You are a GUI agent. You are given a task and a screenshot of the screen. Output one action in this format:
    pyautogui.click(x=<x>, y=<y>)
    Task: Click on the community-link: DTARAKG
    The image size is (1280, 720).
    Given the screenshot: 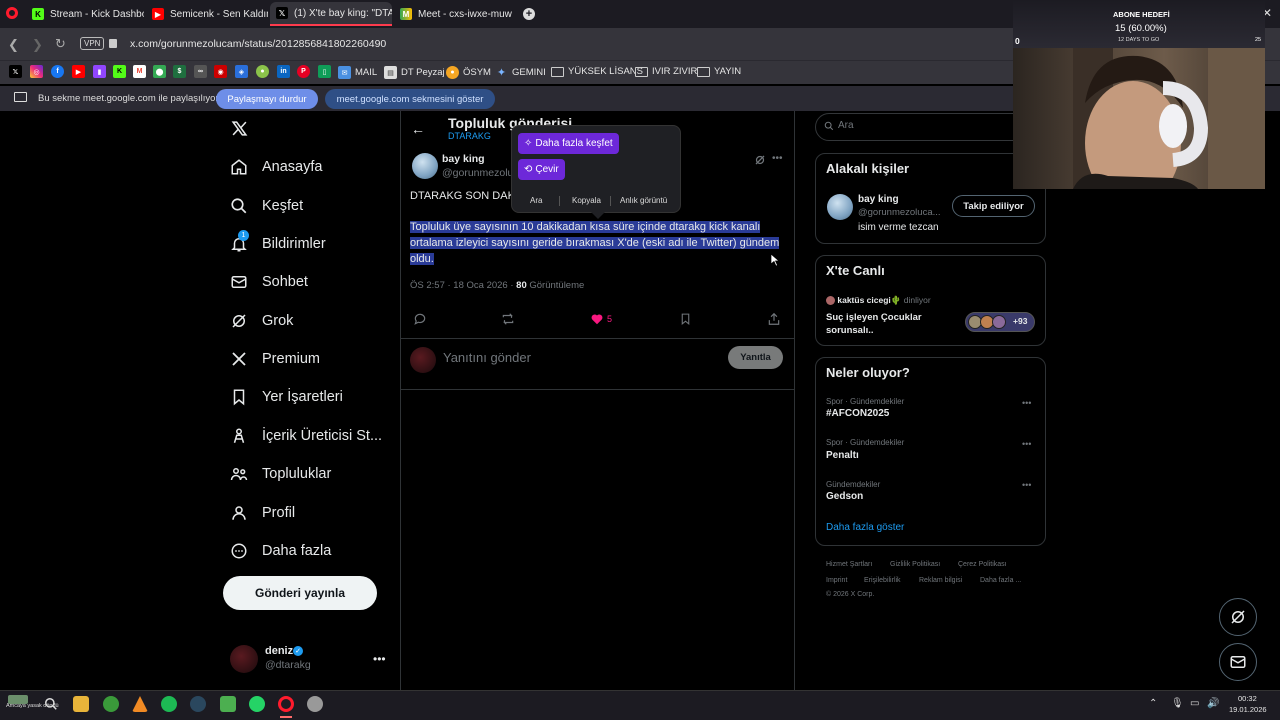 What is the action you would take?
    pyautogui.click(x=469, y=136)
    